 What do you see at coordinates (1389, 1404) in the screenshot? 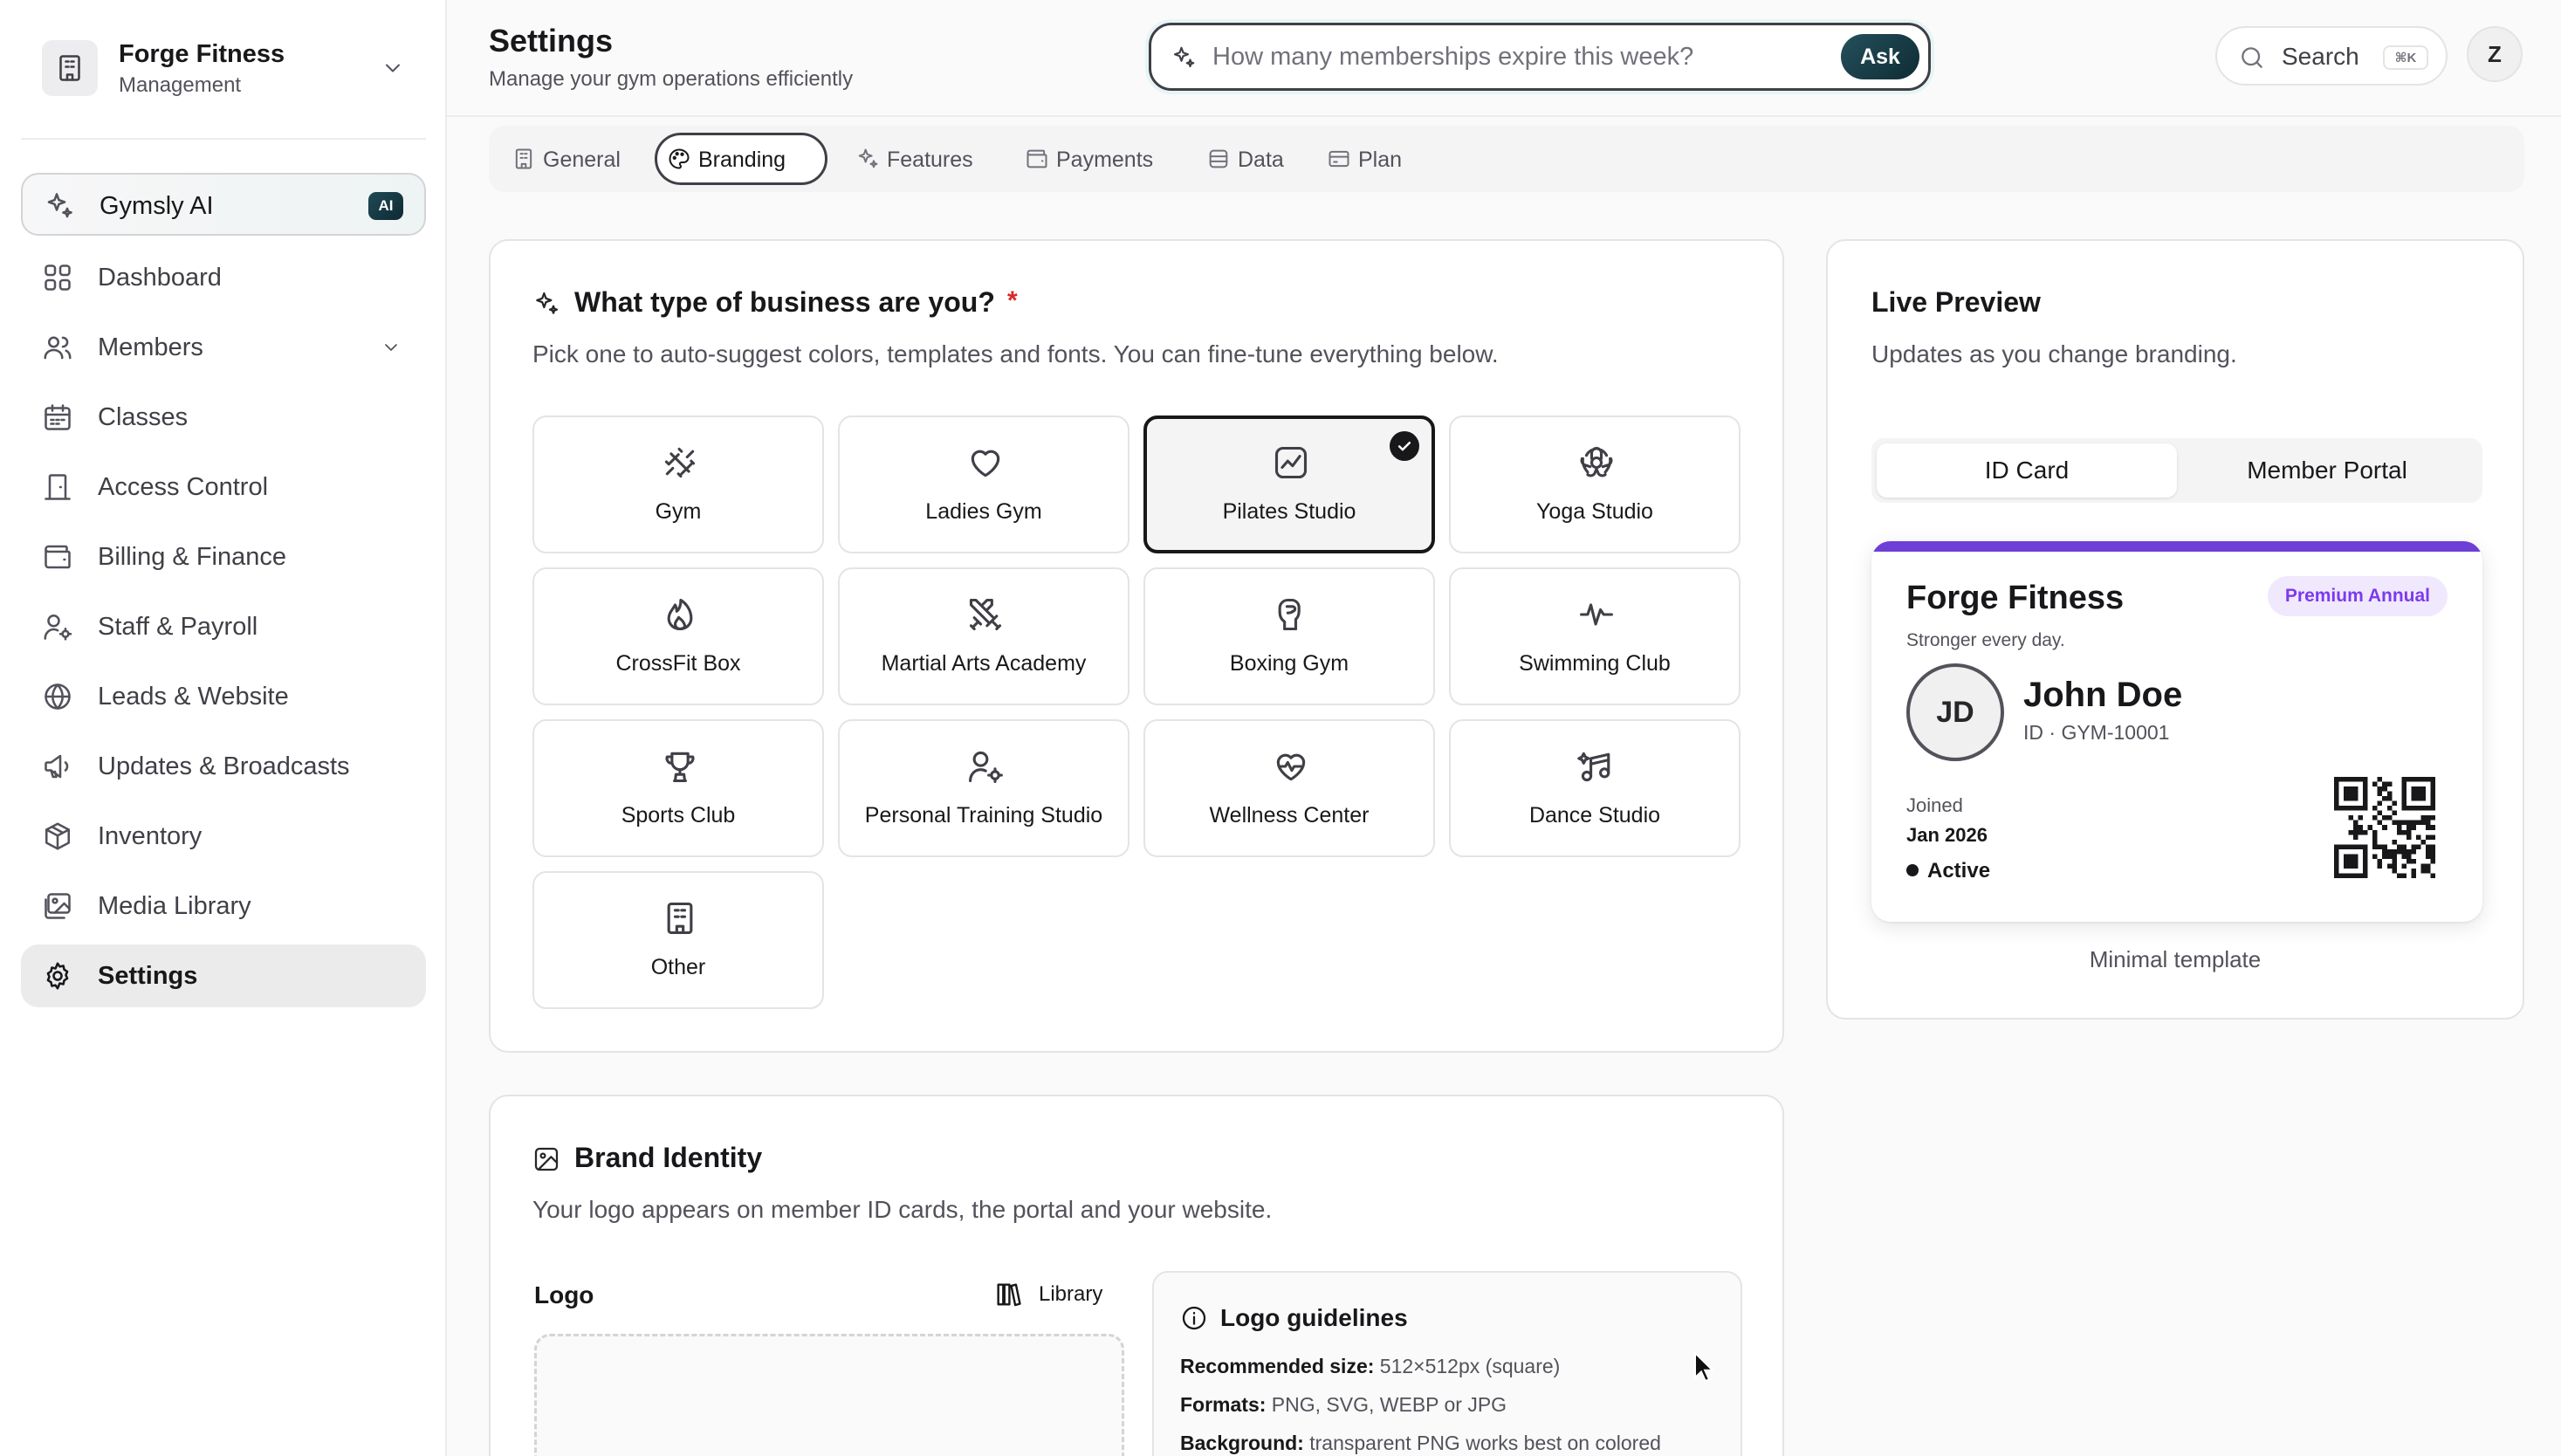
I see `guideline-value: PNG, SVG, WEBP or JPG` at bounding box center [1389, 1404].